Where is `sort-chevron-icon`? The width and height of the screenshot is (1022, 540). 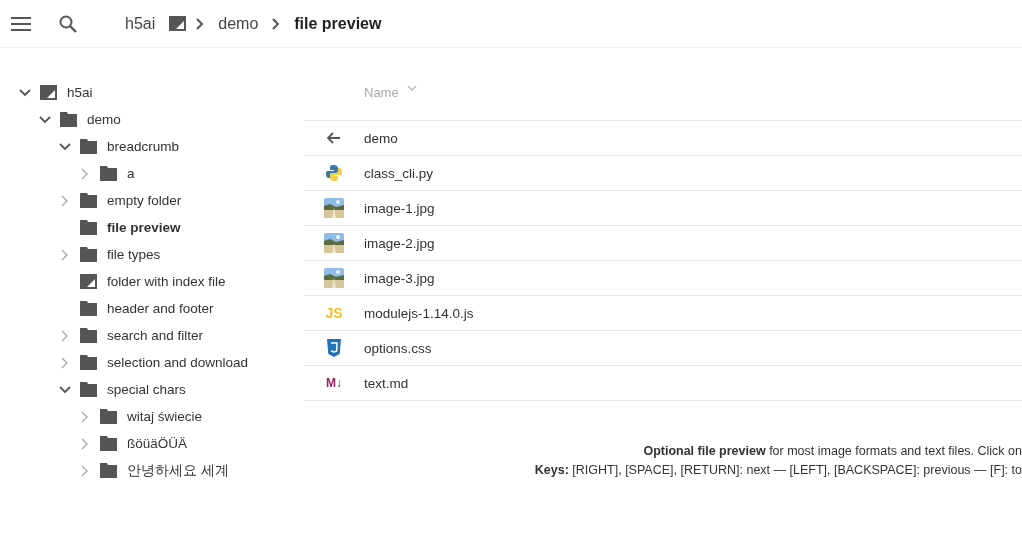 sort-chevron-icon is located at coordinates (411, 88).